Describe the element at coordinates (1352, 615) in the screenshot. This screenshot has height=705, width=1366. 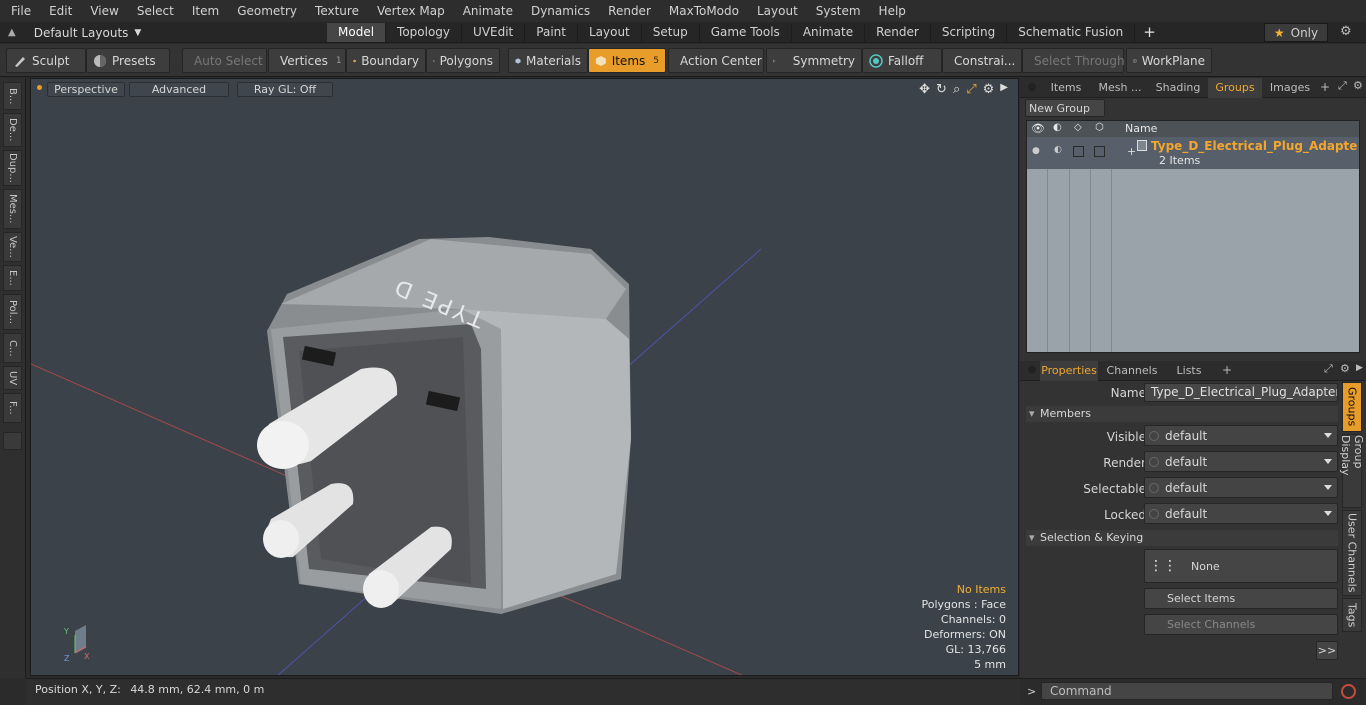
I see `side-tab-tags: Tags` at that location.